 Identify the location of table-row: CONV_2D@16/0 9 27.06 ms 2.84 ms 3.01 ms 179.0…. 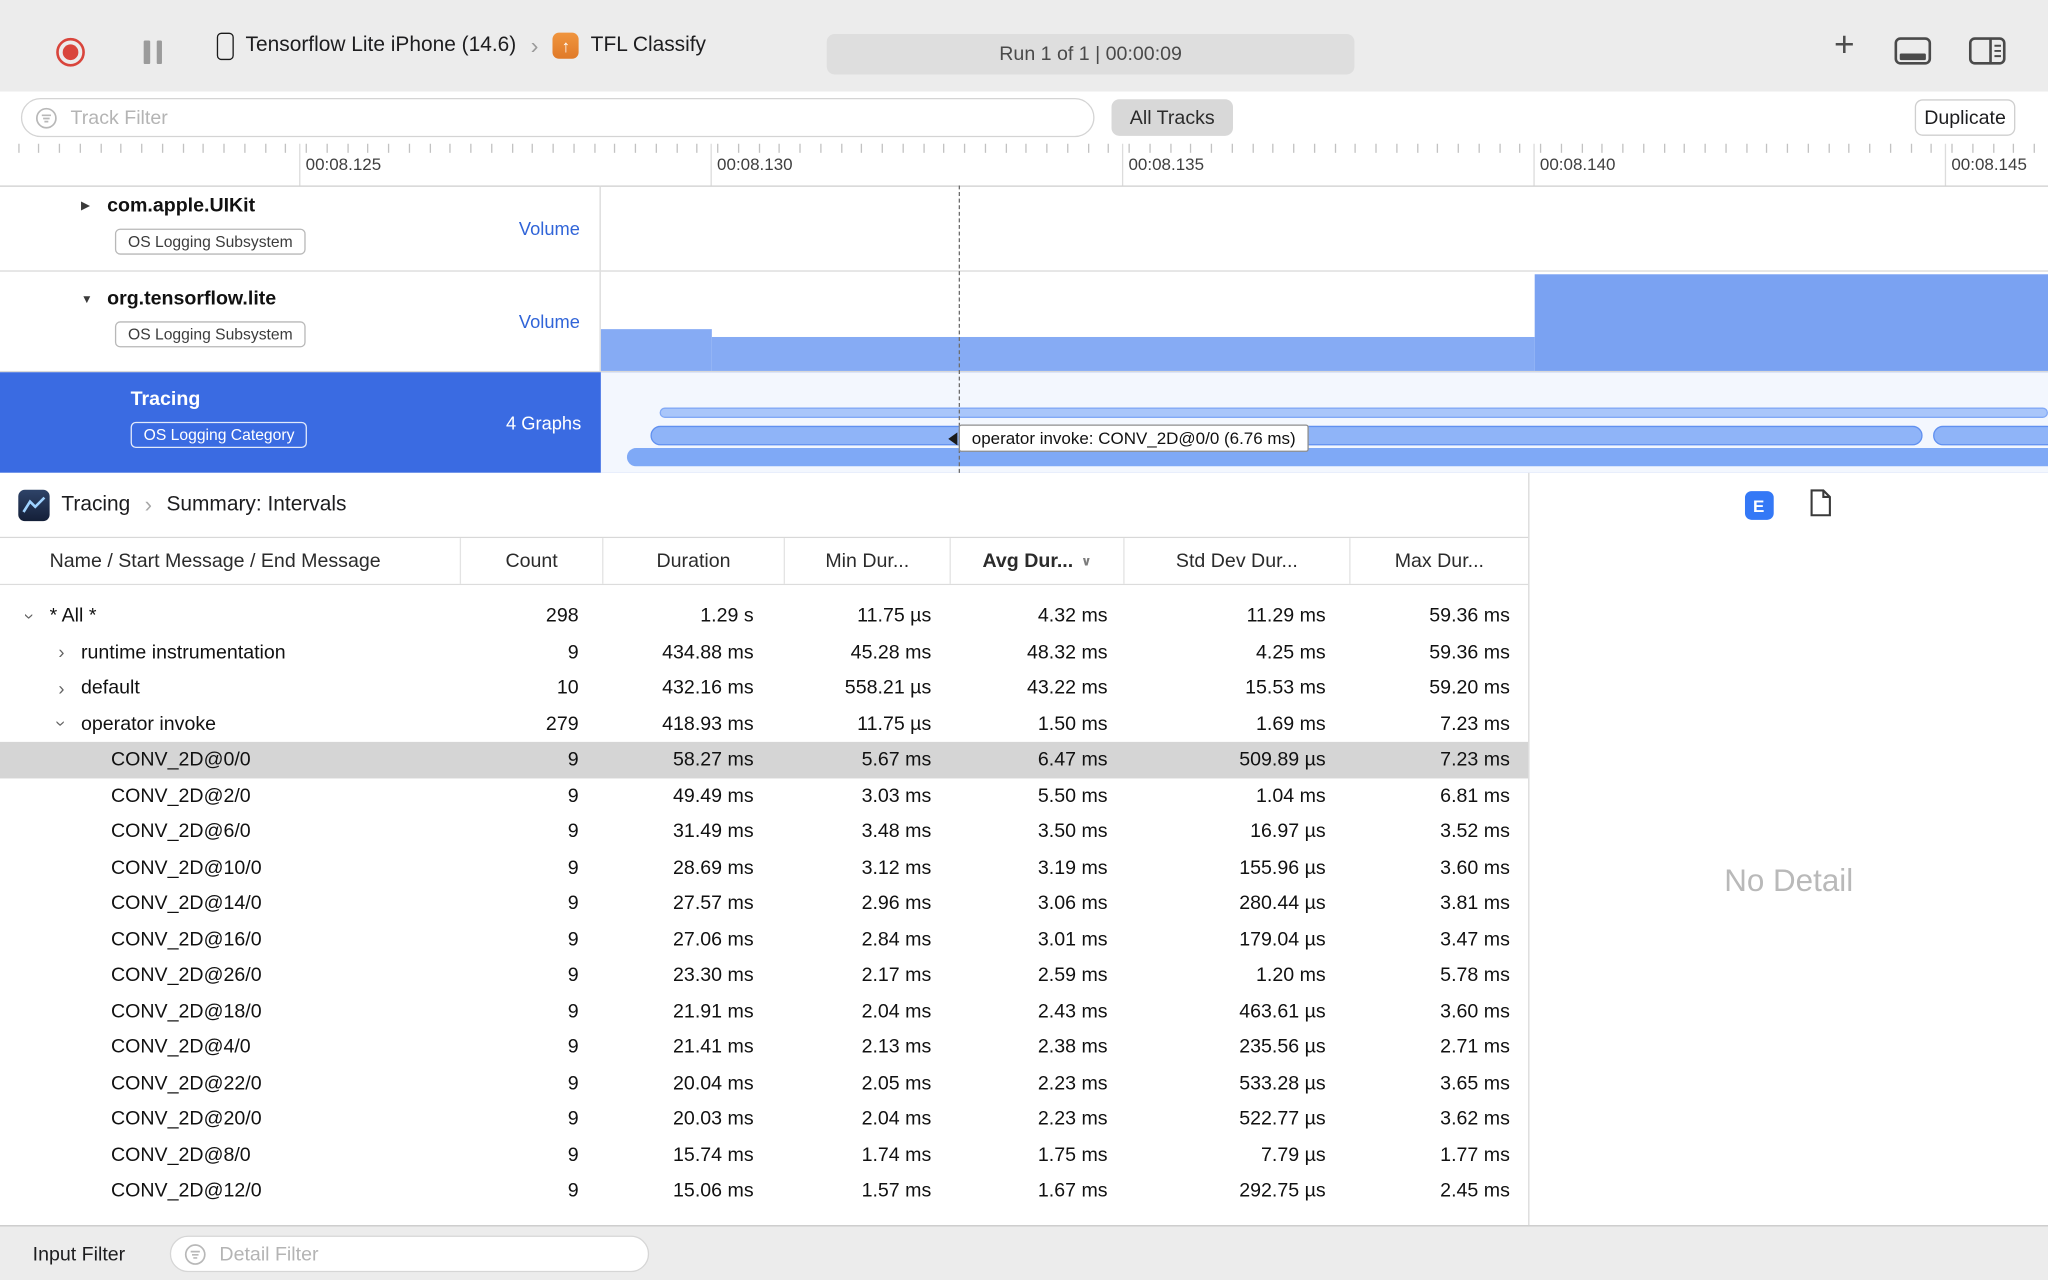
(764, 939).